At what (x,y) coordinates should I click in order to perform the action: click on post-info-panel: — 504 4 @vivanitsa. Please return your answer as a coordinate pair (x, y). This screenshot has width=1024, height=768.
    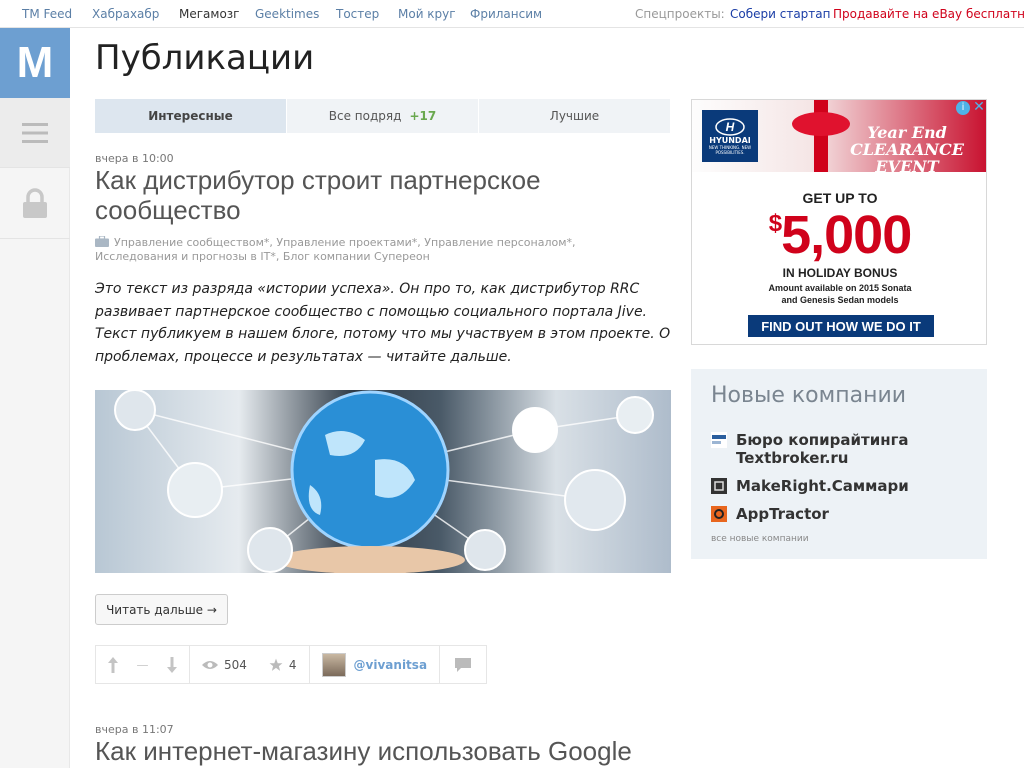
    Looking at the image, I should click on (291, 664).